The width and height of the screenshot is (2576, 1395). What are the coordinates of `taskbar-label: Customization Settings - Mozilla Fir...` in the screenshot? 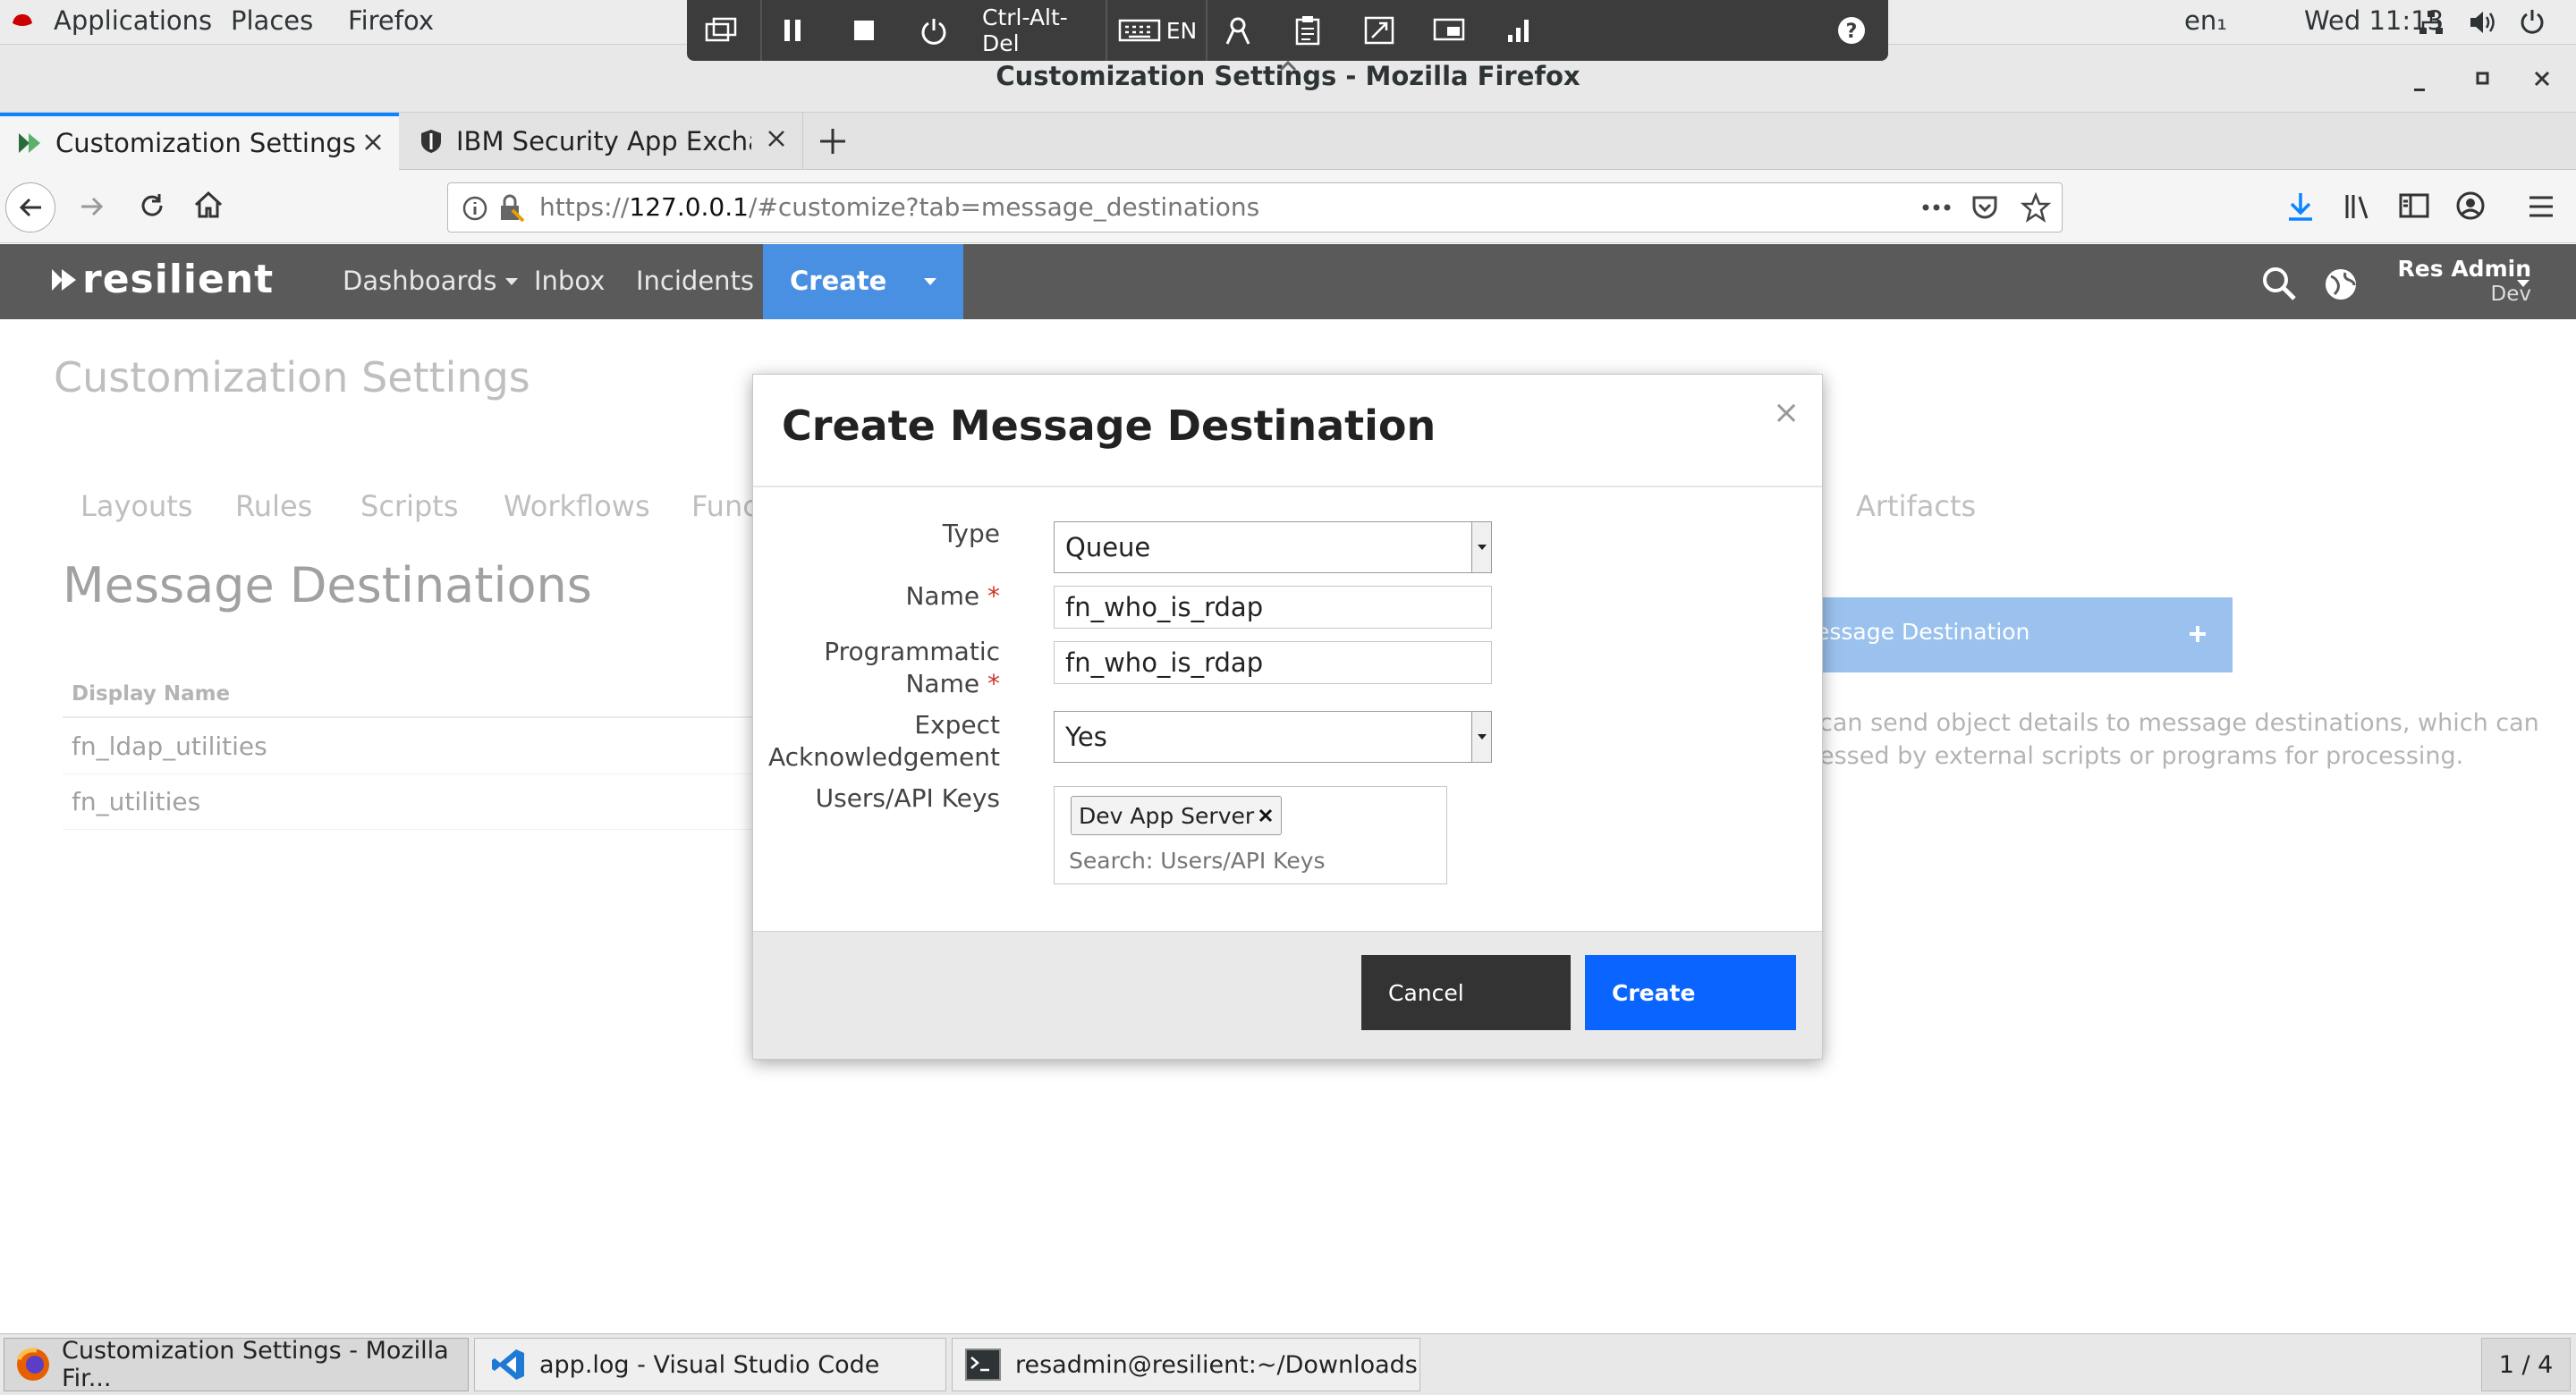 It's located at (255, 1364).